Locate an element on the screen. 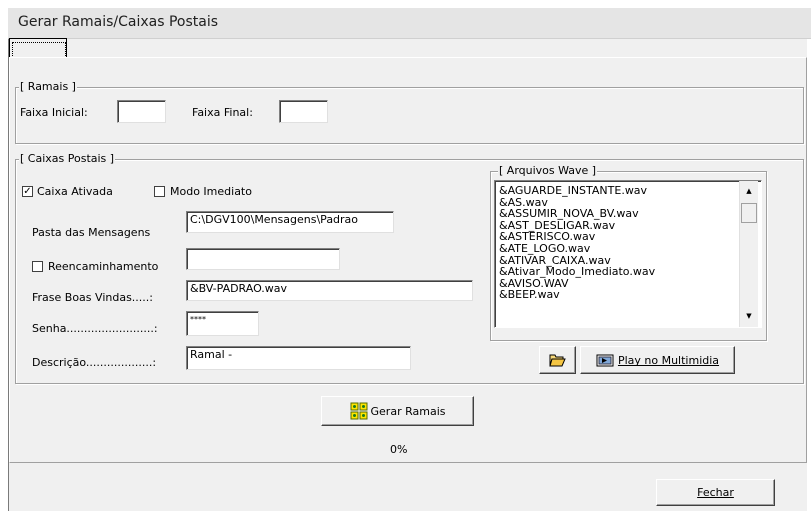  pasta-mensagens-input: C:\DGV100\Mensagens\Padrao is located at coordinates (290, 222).